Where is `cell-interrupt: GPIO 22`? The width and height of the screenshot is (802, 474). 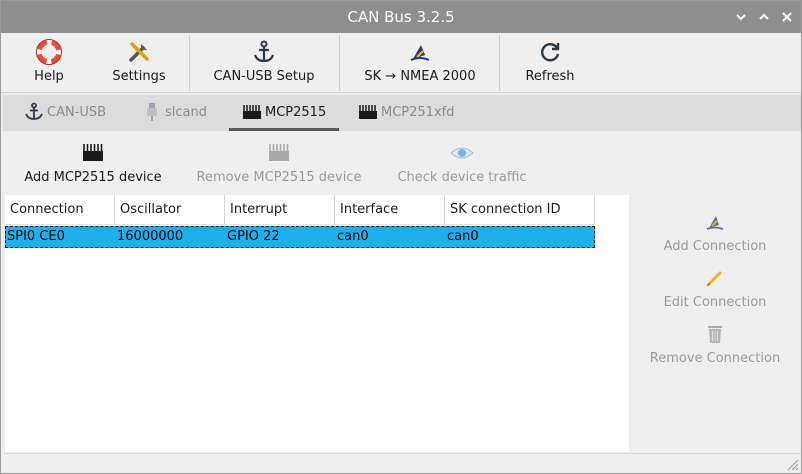
cell-interrupt: GPIO 22 is located at coordinates (253, 236).